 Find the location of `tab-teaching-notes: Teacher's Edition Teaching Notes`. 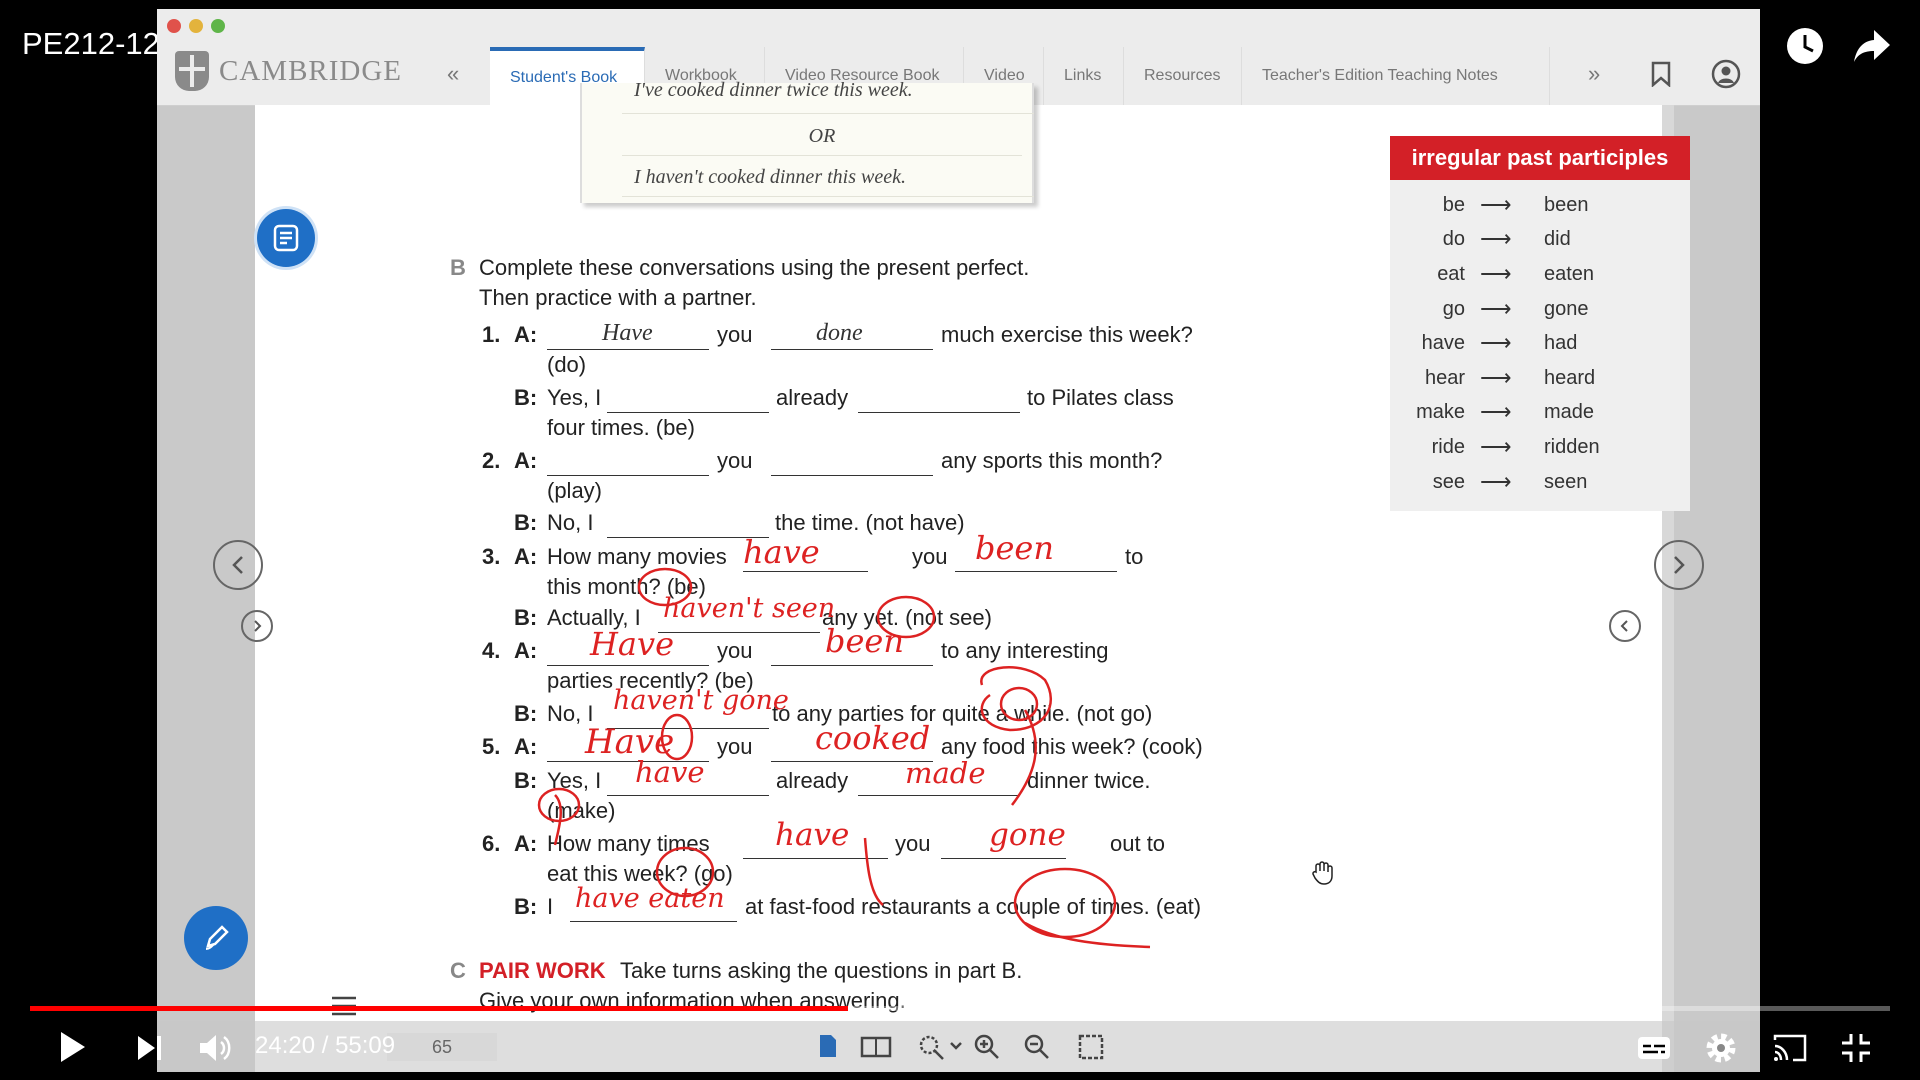

tab-teaching-notes: Teacher's Edition Teaching Notes is located at coordinates (1396, 76).